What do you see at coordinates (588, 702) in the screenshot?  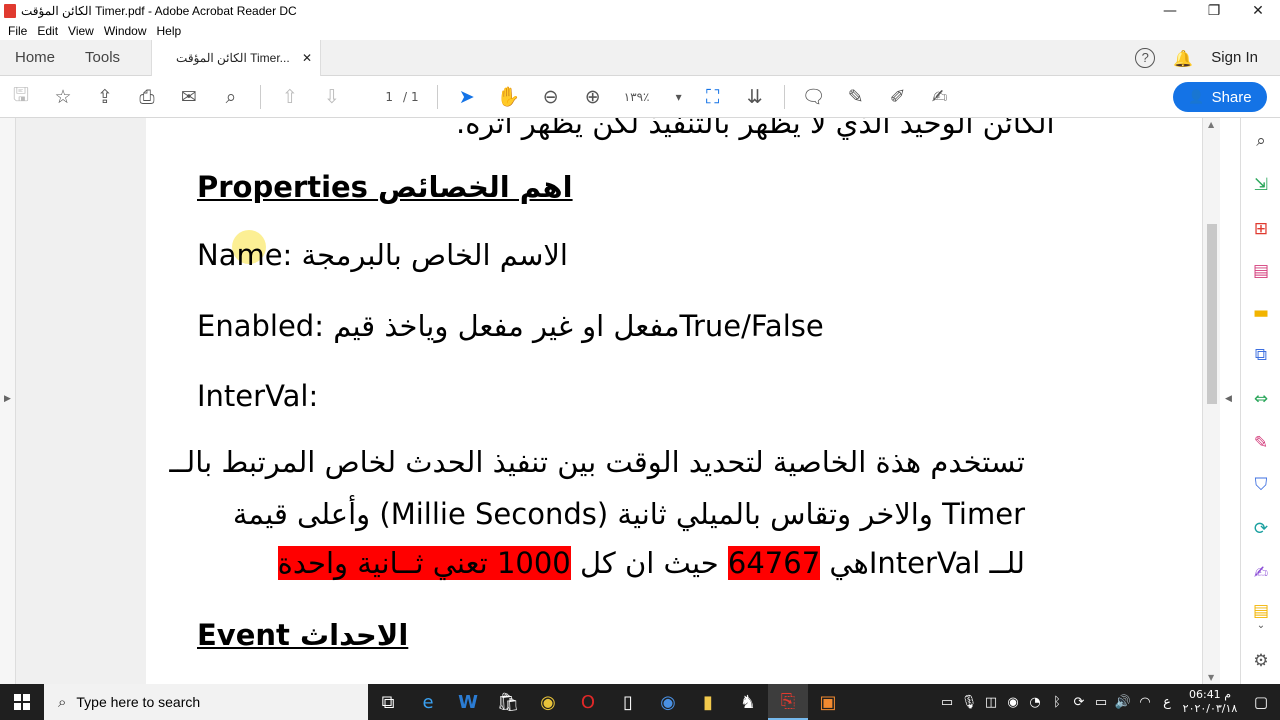 I see `opera-browser-icon: O` at bounding box center [588, 702].